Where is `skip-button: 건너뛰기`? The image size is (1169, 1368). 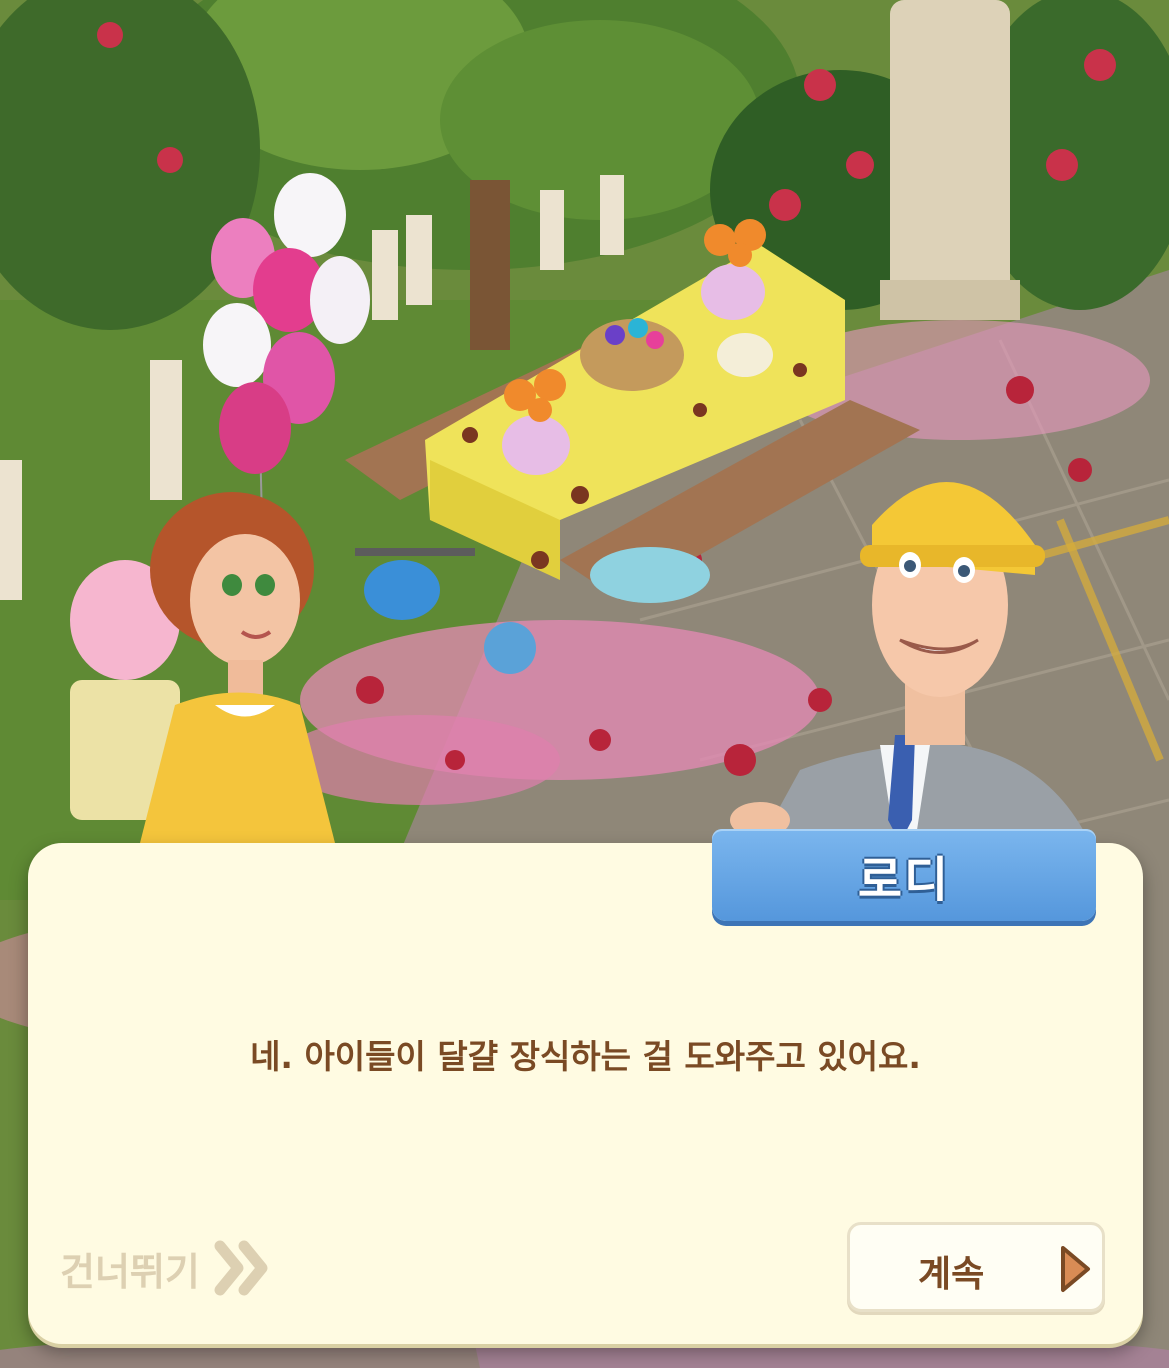
skip-button: 건너뛰기 is located at coordinates (168, 1268).